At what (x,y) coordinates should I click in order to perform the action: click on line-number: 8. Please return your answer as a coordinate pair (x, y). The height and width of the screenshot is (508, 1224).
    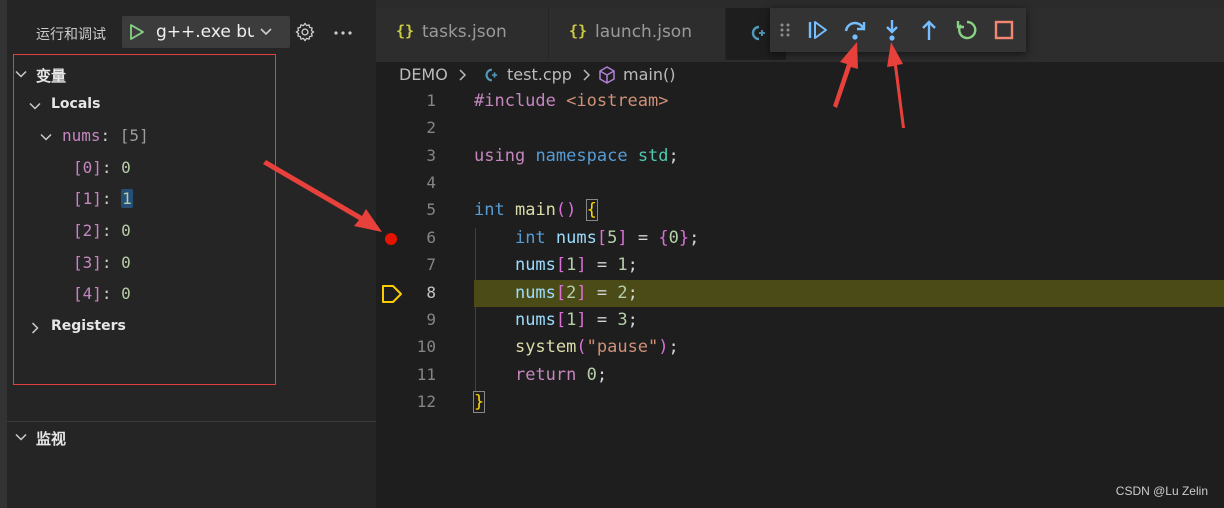
    Looking at the image, I should click on (431, 292).